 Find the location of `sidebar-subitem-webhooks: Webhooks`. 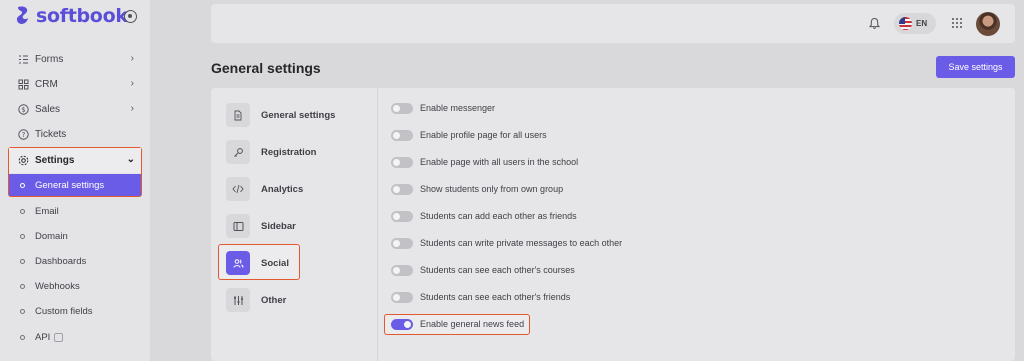

sidebar-subitem-webhooks: Webhooks is located at coordinates (75, 286).